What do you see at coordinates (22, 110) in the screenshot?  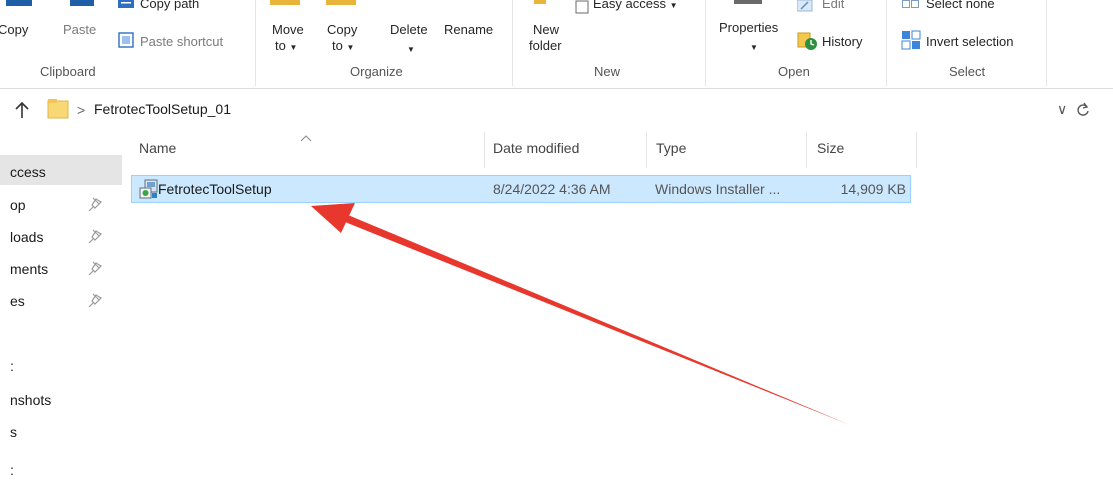 I see `up-arrow-icon` at bounding box center [22, 110].